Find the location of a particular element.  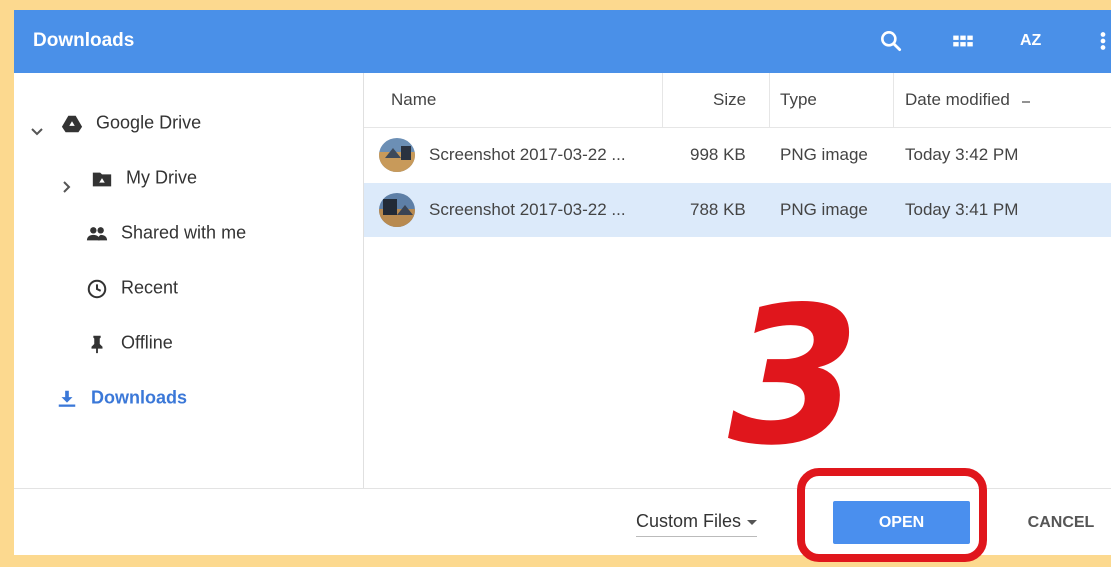

sidebar-item-shared-with-me: Shared with me is located at coordinates (166, 231).